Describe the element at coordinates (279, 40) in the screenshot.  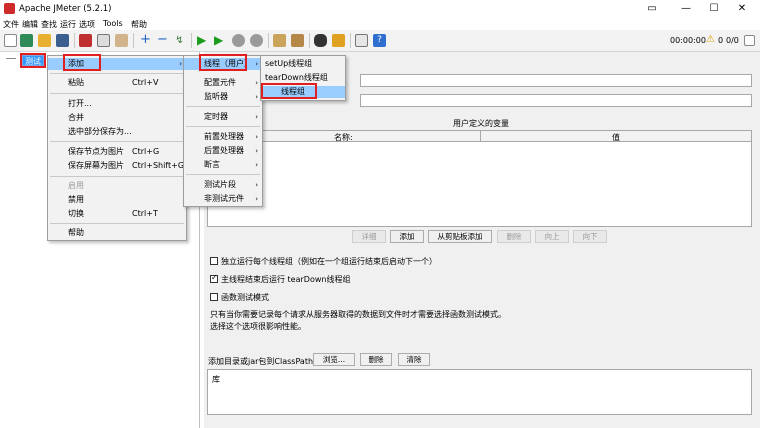
I see `clear-icon` at that location.